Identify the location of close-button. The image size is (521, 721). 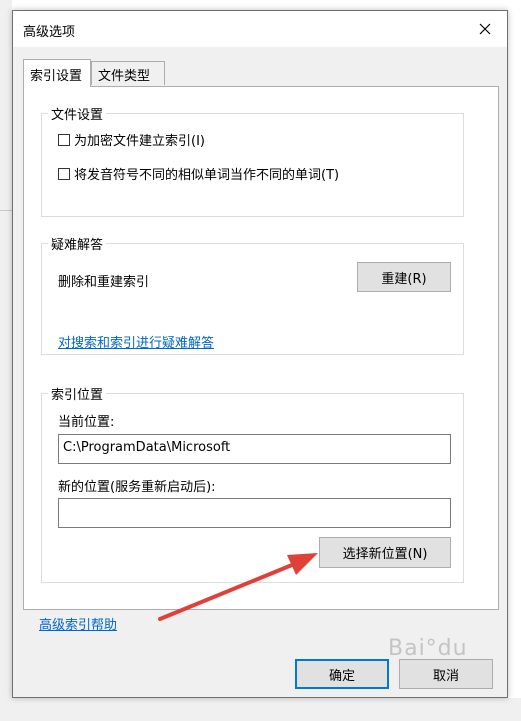
(485, 29).